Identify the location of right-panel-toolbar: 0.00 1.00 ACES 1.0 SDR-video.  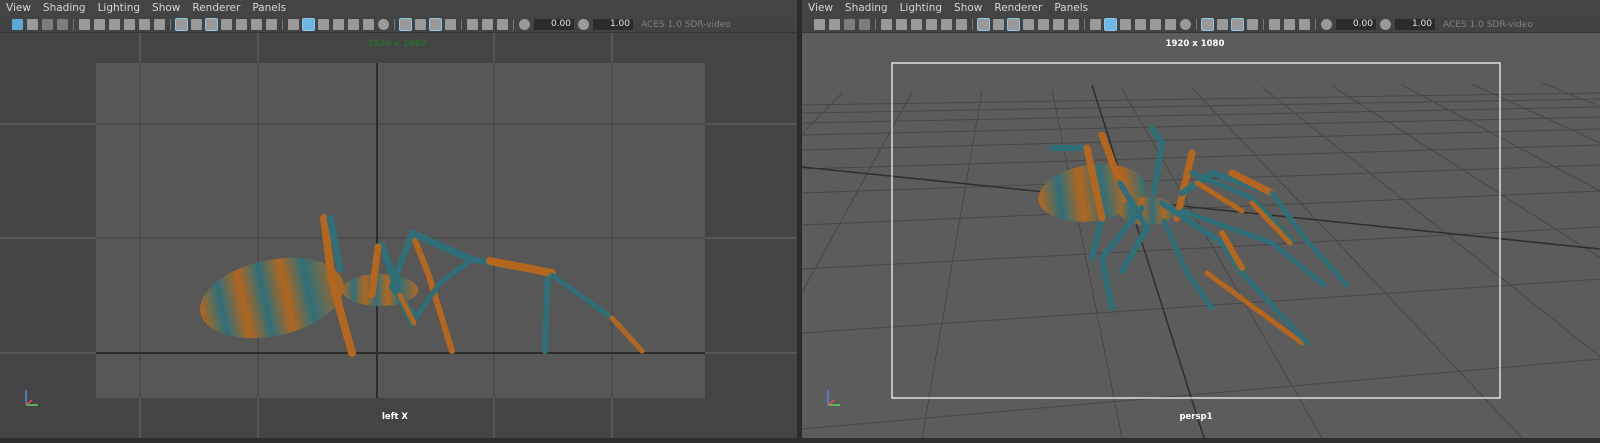
(1201, 25).